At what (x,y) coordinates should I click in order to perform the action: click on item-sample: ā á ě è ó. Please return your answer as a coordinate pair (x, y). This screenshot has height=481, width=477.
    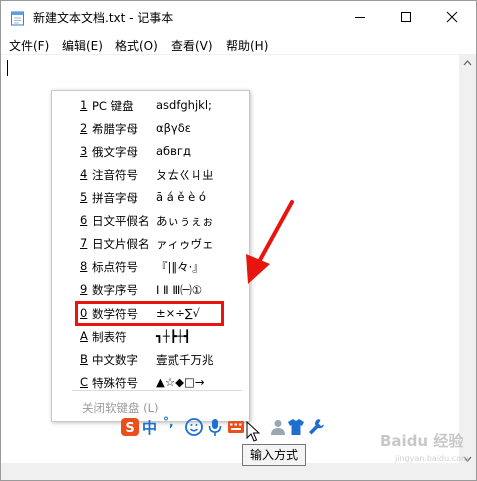
    Looking at the image, I should click on (181, 197).